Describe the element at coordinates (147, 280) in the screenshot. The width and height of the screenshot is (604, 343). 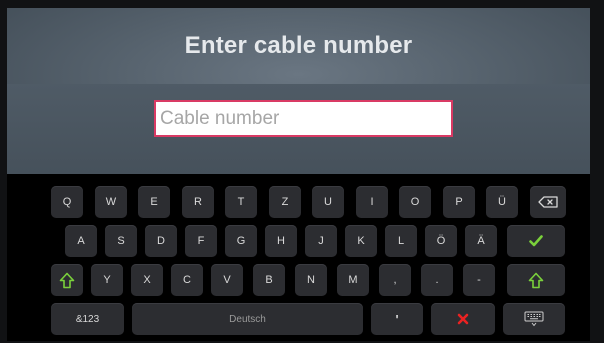
I see `key-x: X` at that location.